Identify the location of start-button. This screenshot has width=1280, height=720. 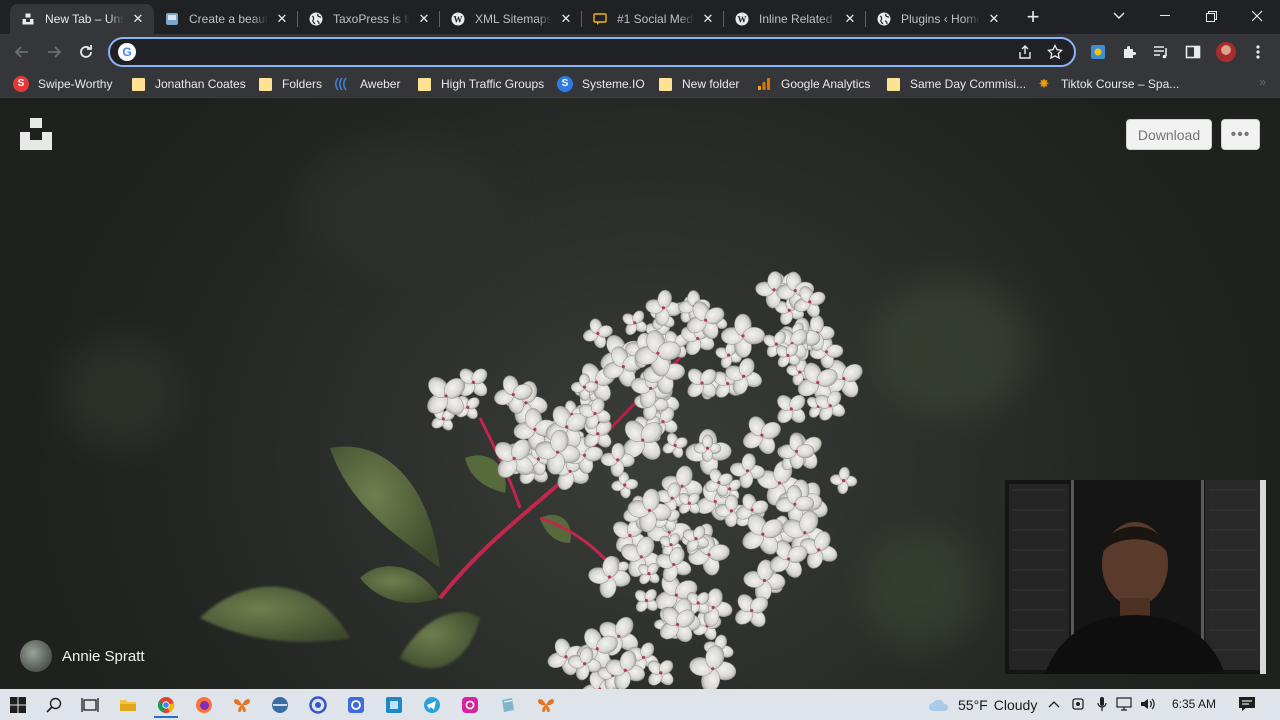
(18, 705).